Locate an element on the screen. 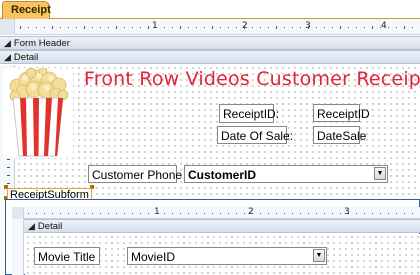  receipt-id-textbox: ReceiptID is located at coordinates (341, 113).